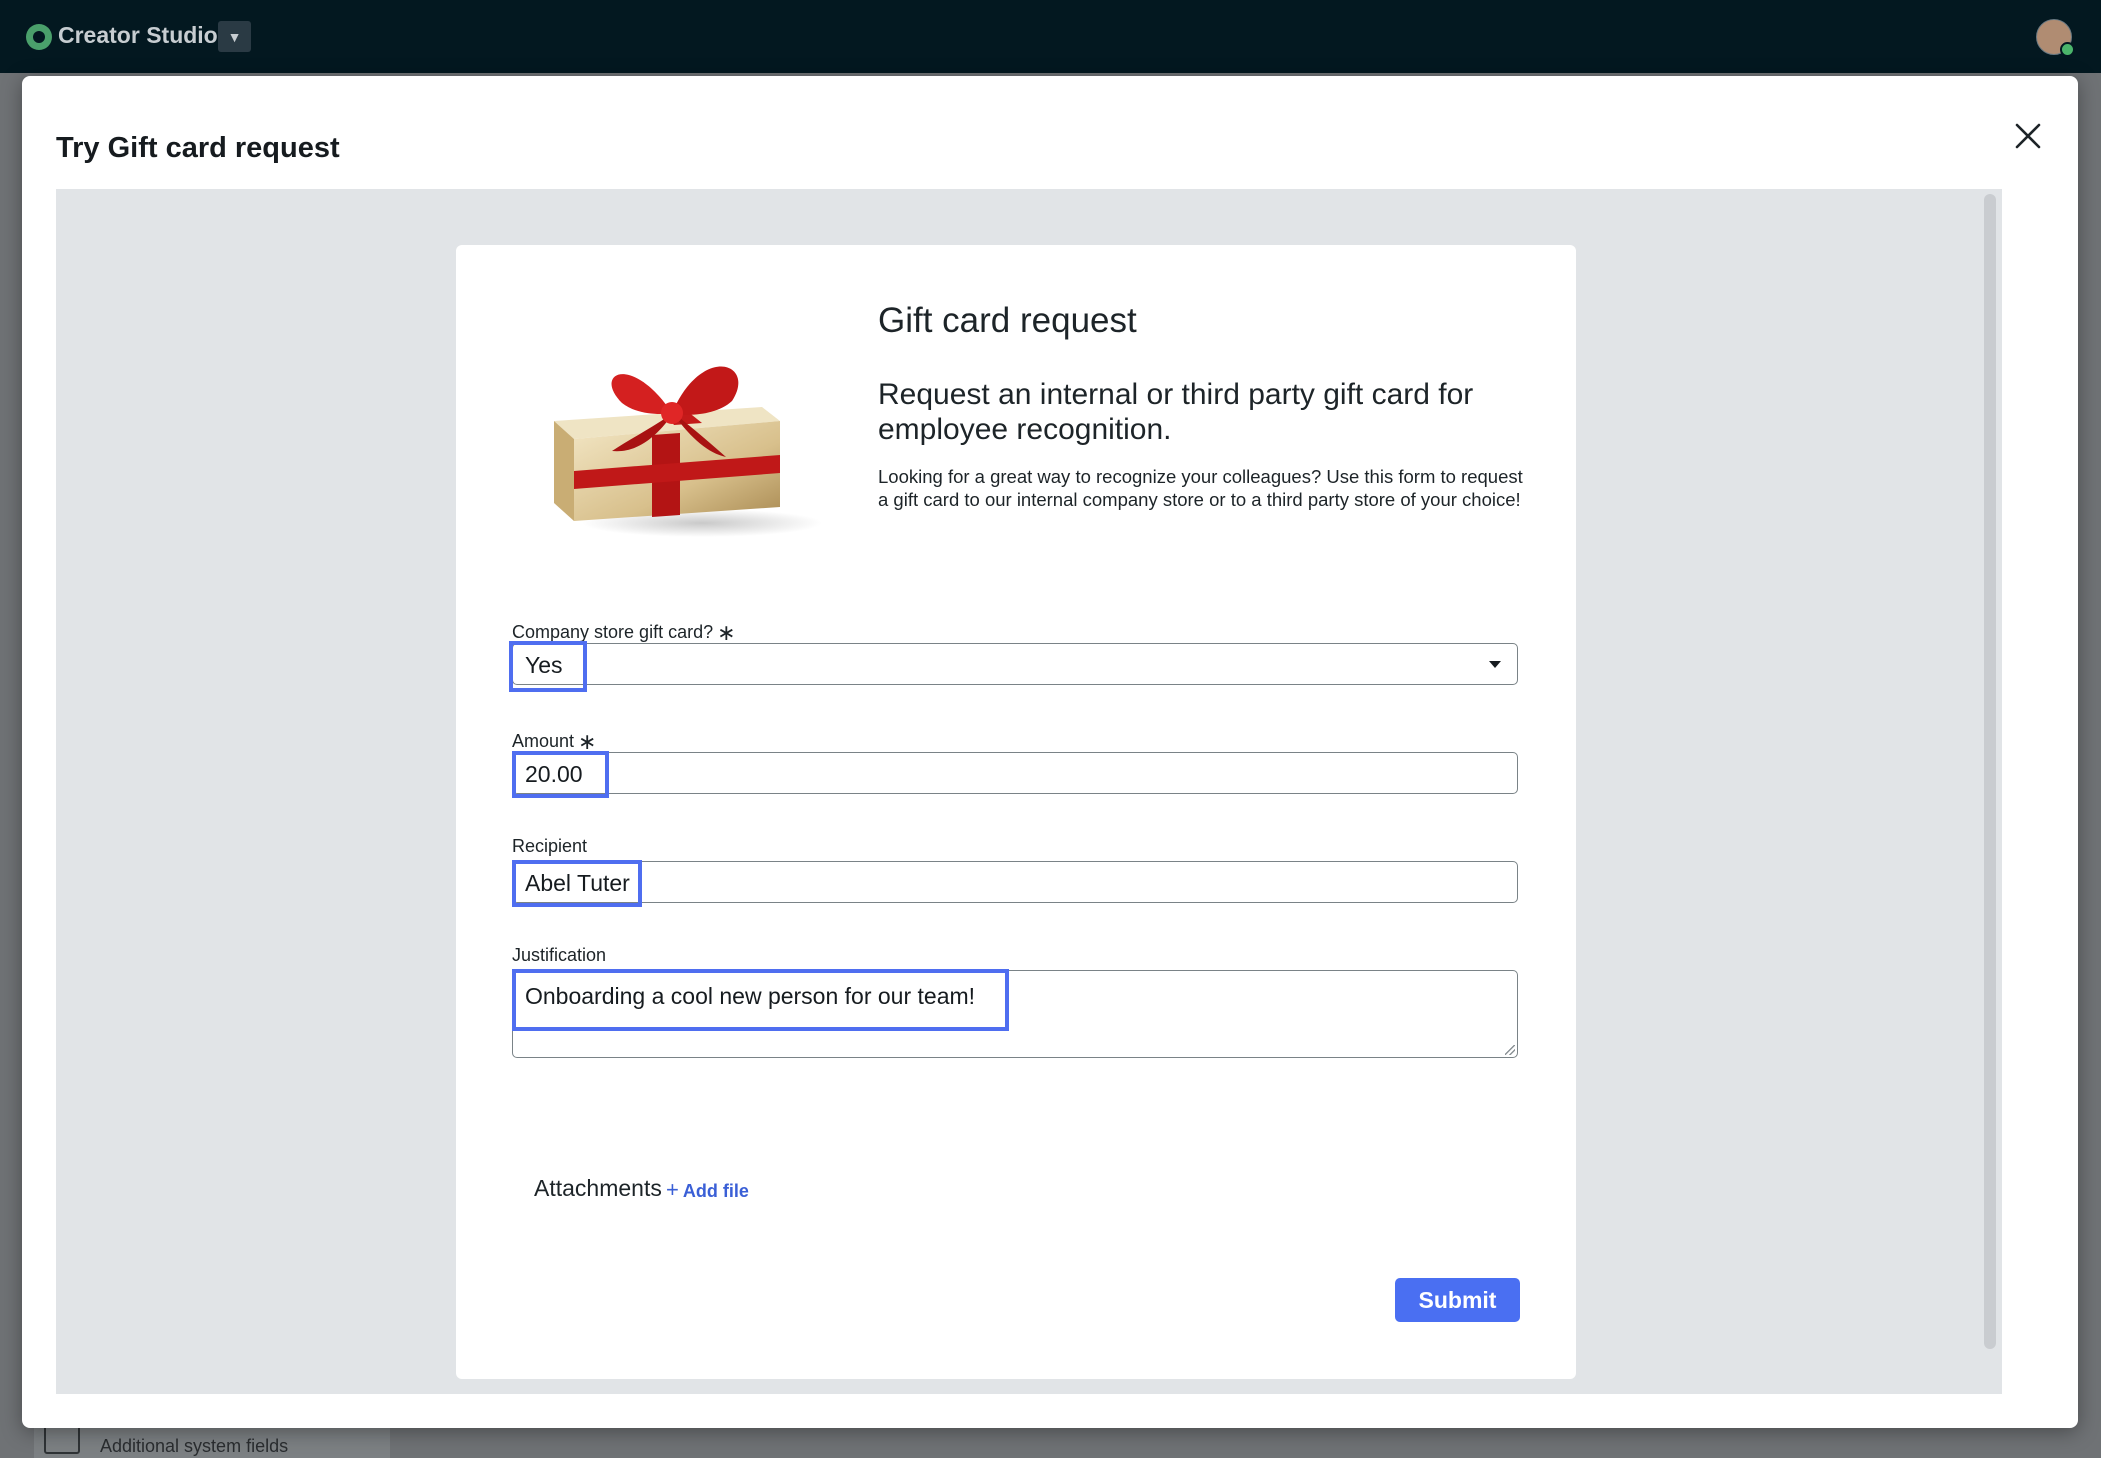 Image resolution: width=2101 pixels, height=1458 pixels. What do you see at coordinates (194, 1446) in the screenshot?
I see `background-panel-subtitle: Additional system fields` at bounding box center [194, 1446].